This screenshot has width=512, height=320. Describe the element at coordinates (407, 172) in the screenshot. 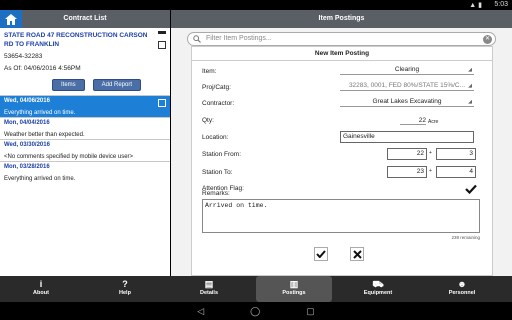

I see `station-to-a-input: 23` at that location.